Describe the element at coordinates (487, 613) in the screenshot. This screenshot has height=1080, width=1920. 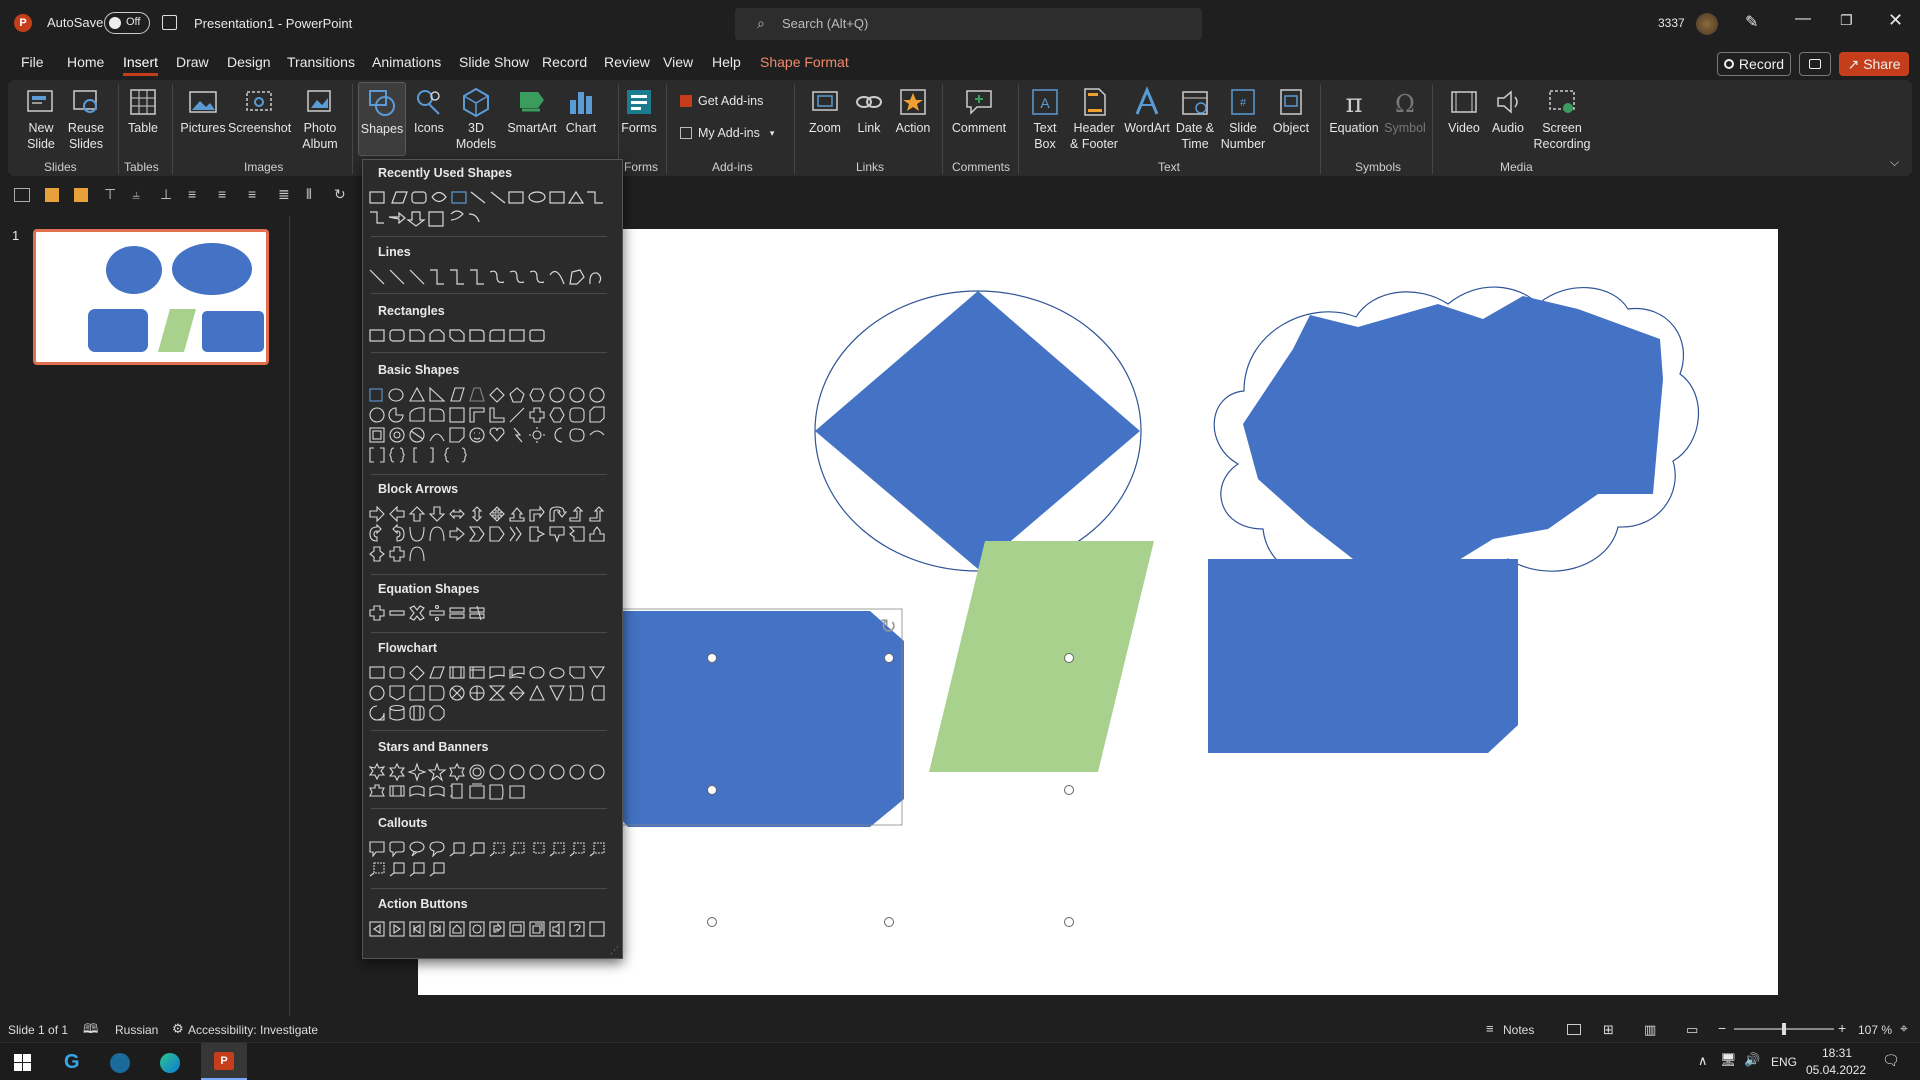
I see `equation-shapes-row` at that location.